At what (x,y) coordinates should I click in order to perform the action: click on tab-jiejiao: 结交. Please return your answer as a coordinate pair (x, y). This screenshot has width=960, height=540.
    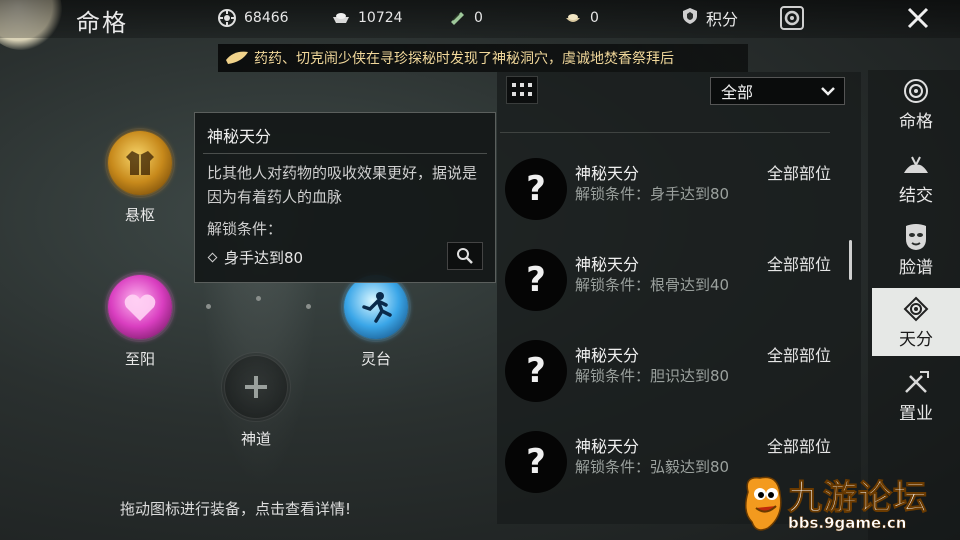
    Looking at the image, I should click on (916, 178).